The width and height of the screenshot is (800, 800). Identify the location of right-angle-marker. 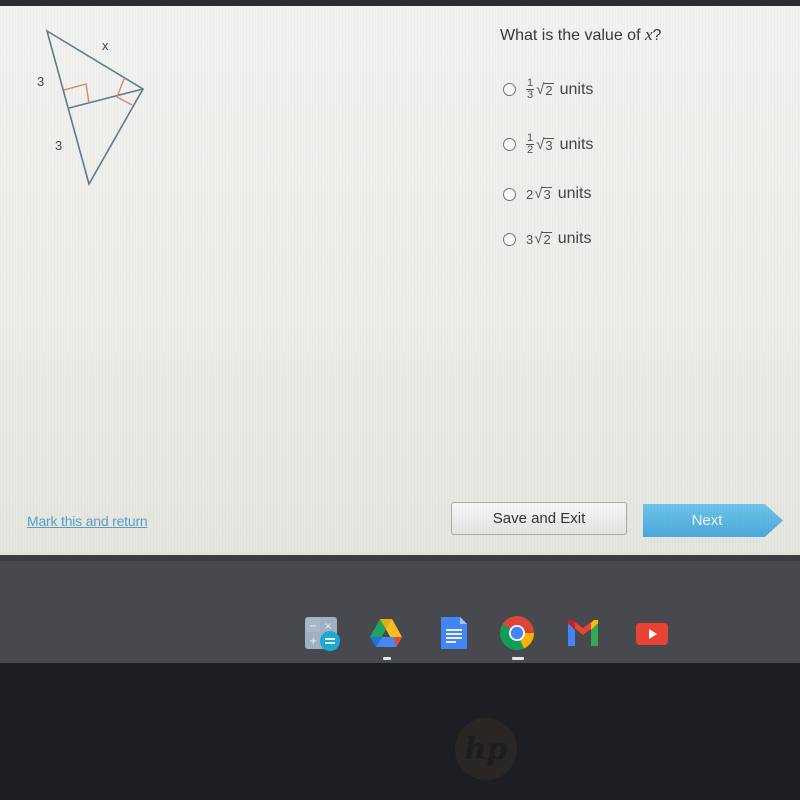
(76, 93).